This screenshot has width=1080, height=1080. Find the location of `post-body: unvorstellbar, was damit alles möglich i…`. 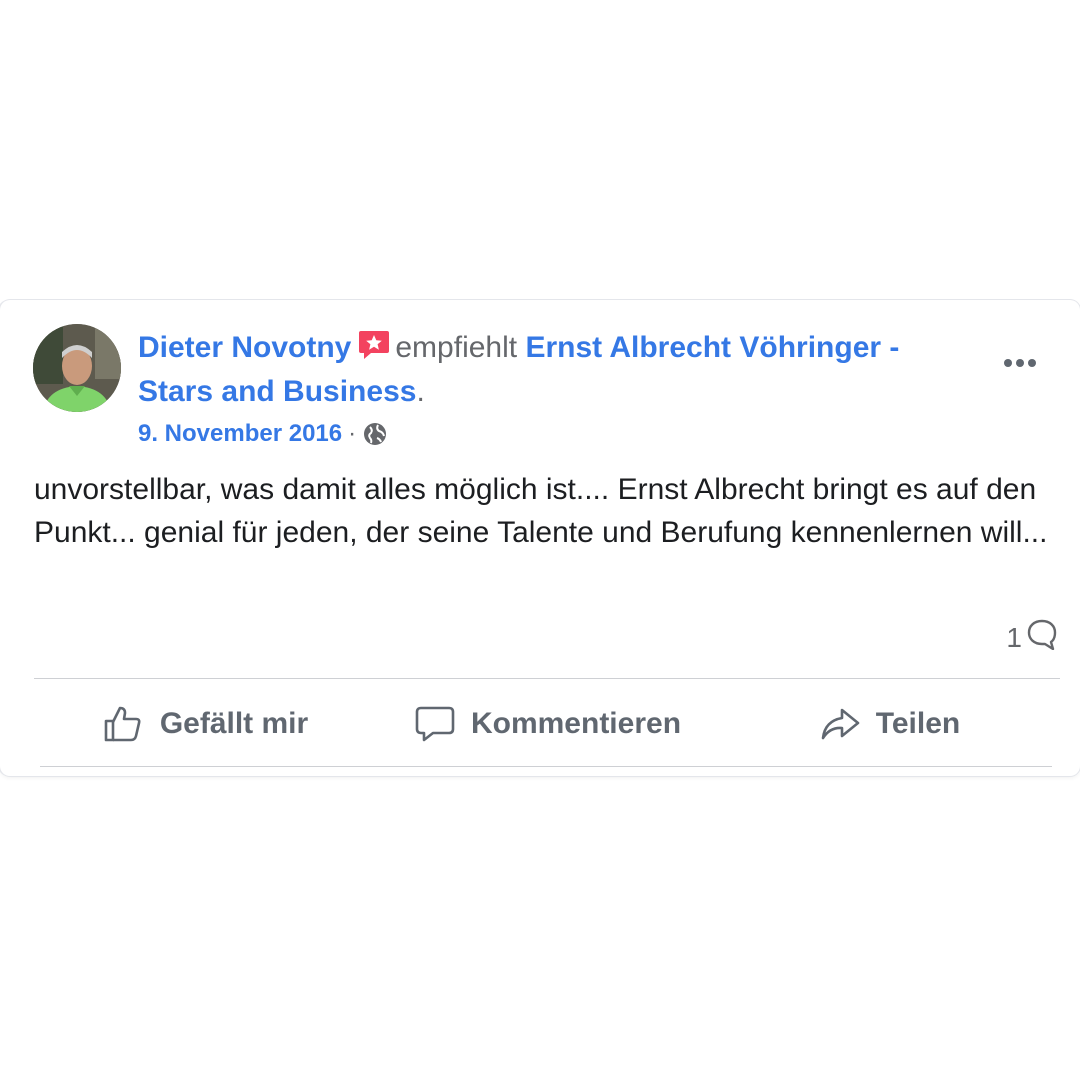

post-body: unvorstellbar, was damit alles möglich i… is located at coordinates (541, 511).